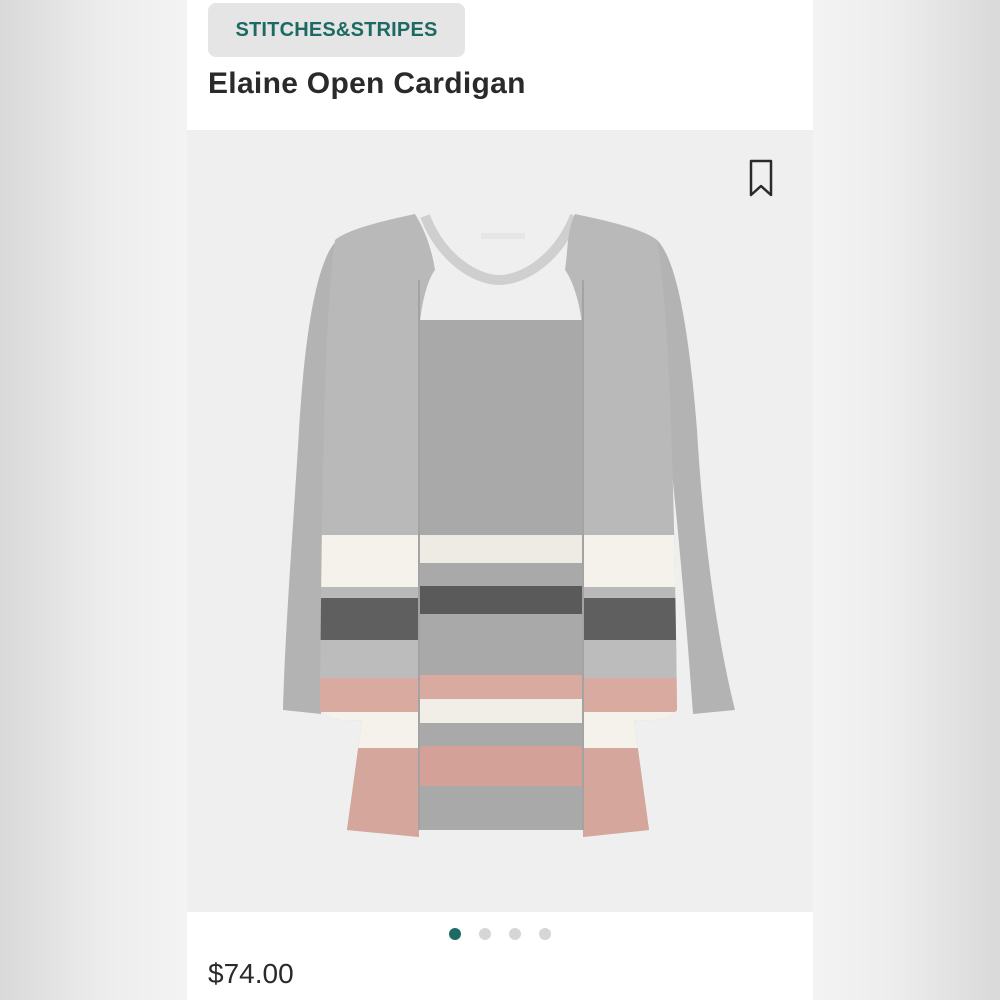  What do you see at coordinates (761, 178) in the screenshot?
I see `bookmark-icon` at bounding box center [761, 178].